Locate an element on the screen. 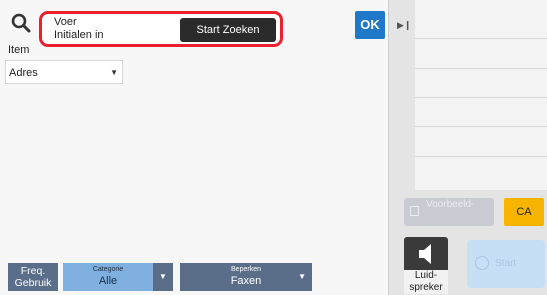 Image resolution: width=547 pixels, height=295 pixels. preview-label: Voorbeeld- is located at coordinates (450, 204).